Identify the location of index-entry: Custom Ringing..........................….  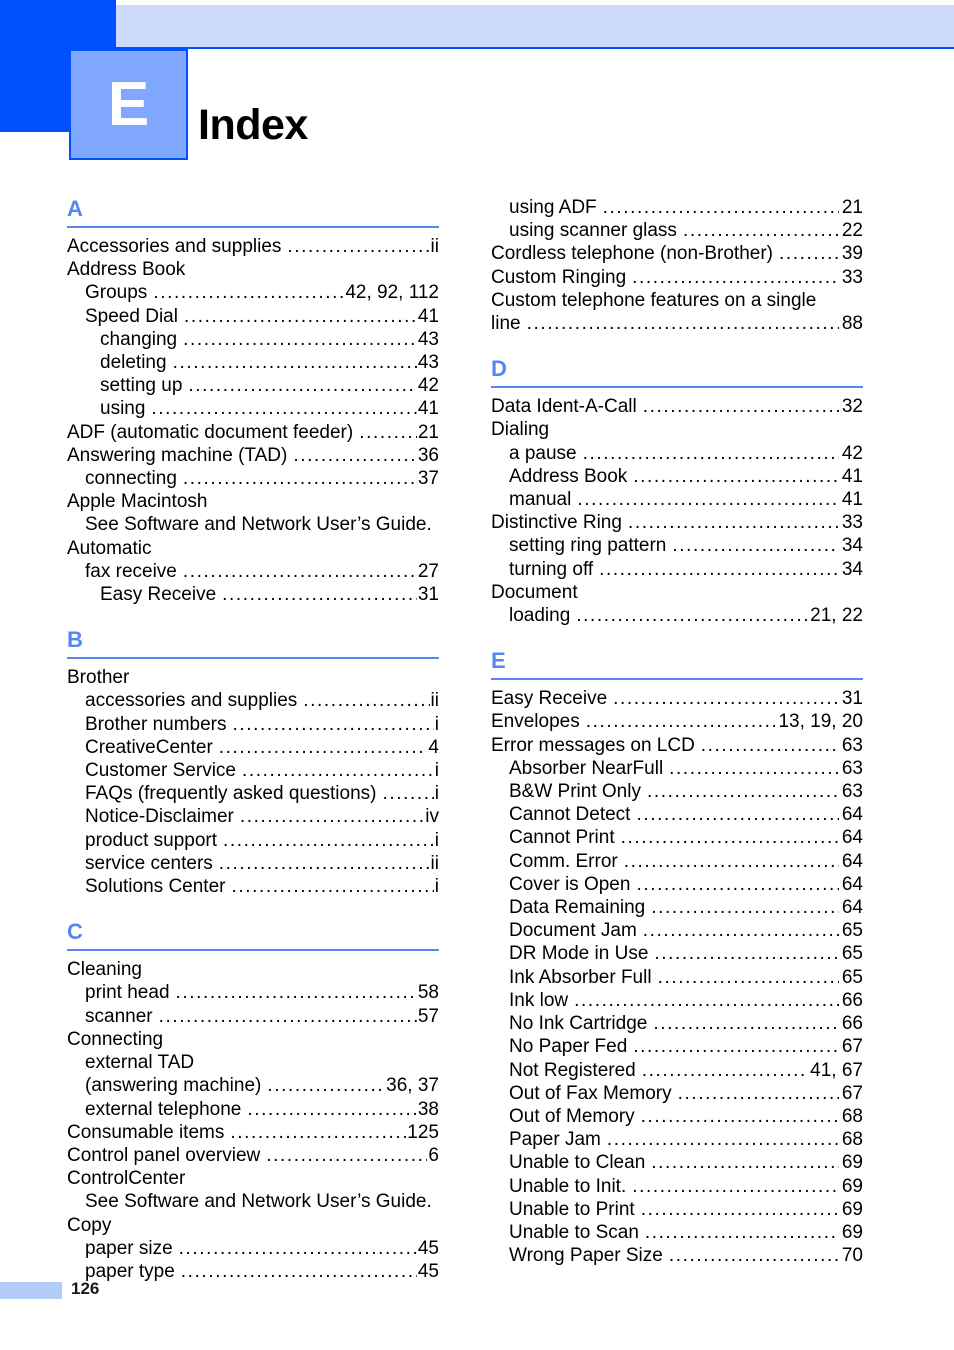
(677, 277).